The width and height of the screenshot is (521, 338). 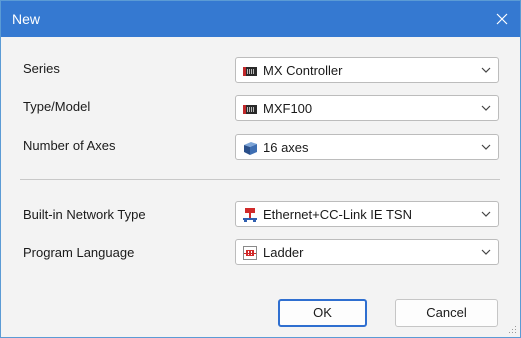 I want to click on title-bar: New, so click(x=260, y=19).